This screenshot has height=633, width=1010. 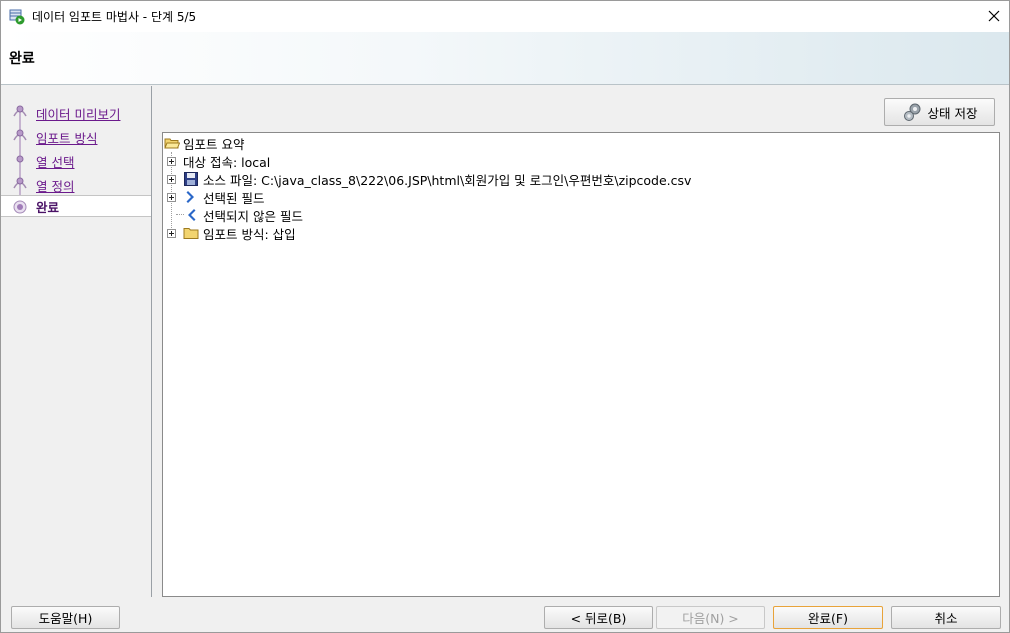 I want to click on folder-icon, so click(x=191, y=233).